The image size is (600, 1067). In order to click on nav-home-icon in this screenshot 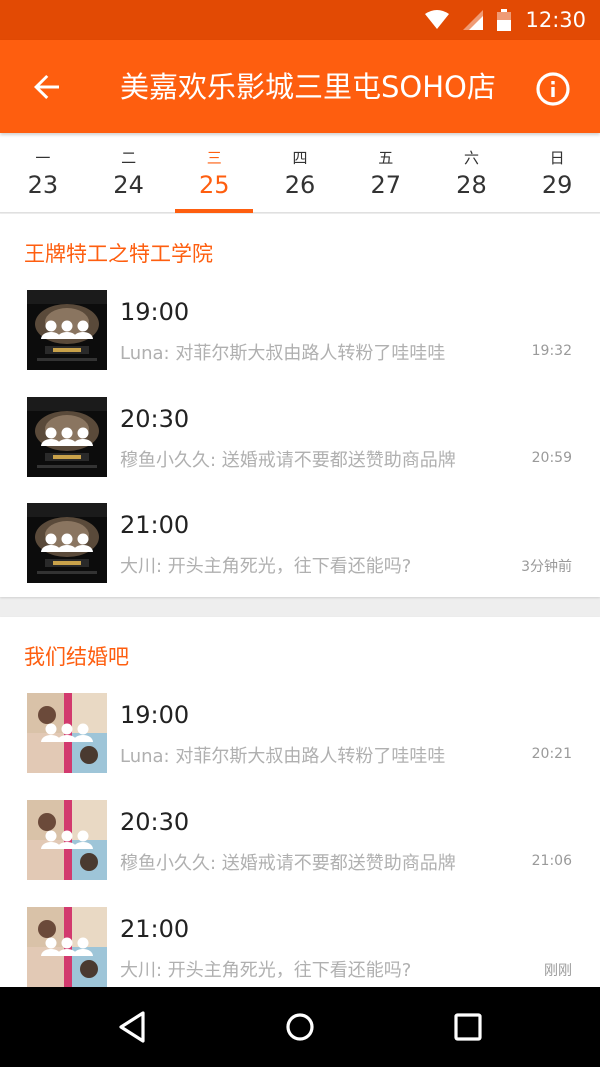, I will do `click(300, 1027)`.